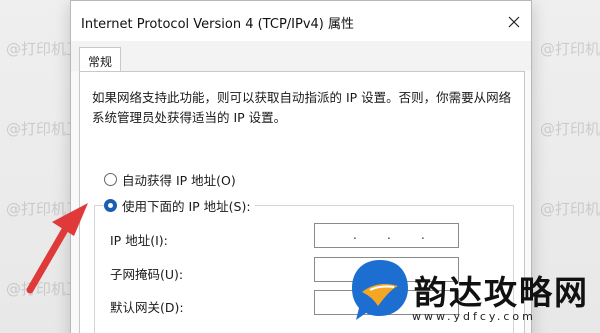 This screenshot has height=333, width=600. I want to click on default-gateway-label: 默认网关(D):, so click(147, 307).